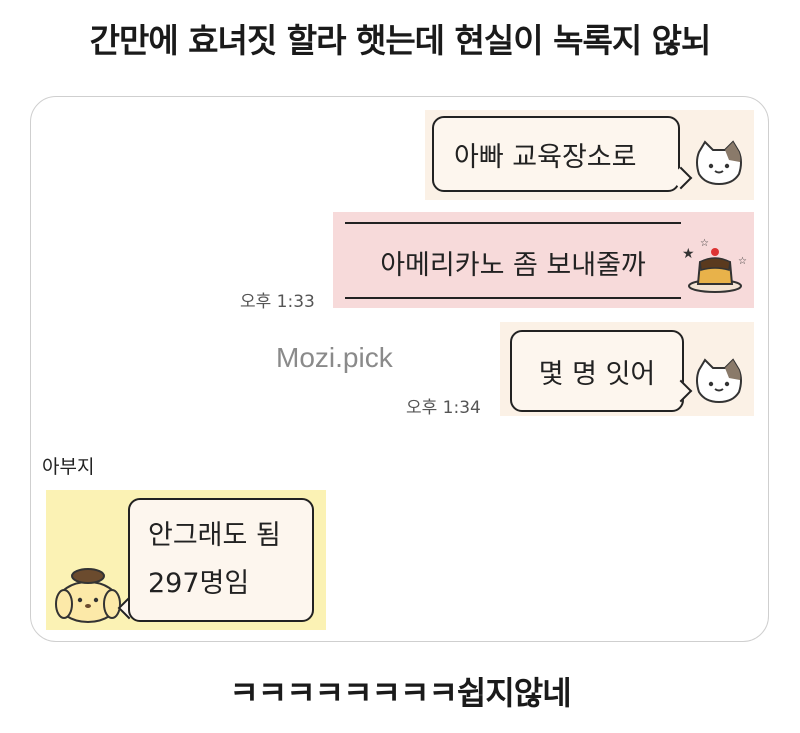 Image resolution: width=800 pixels, height=733 pixels. Describe the element at coordinates (443, 408) in the screenshot. I see `message-3-time: 오후 1:34` at that location.